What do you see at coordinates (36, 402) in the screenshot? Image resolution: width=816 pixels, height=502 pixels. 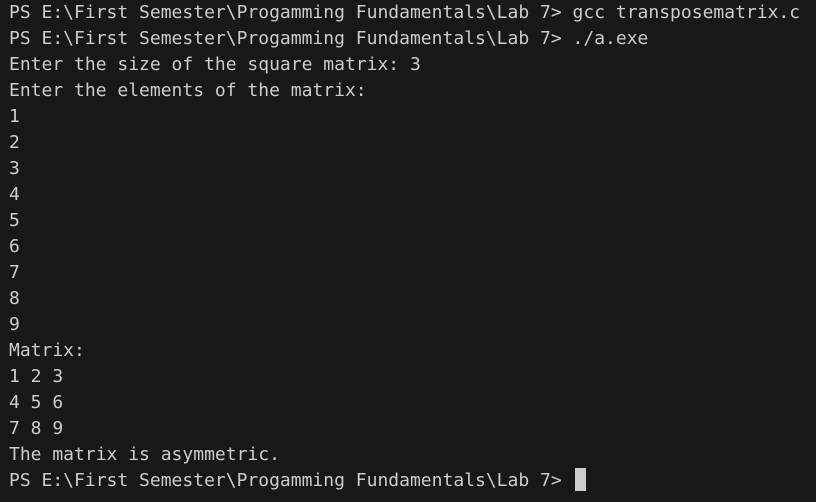 I see `terminal-line-matrix-row-2: 4 5 6` at bounding box center [36, 402].